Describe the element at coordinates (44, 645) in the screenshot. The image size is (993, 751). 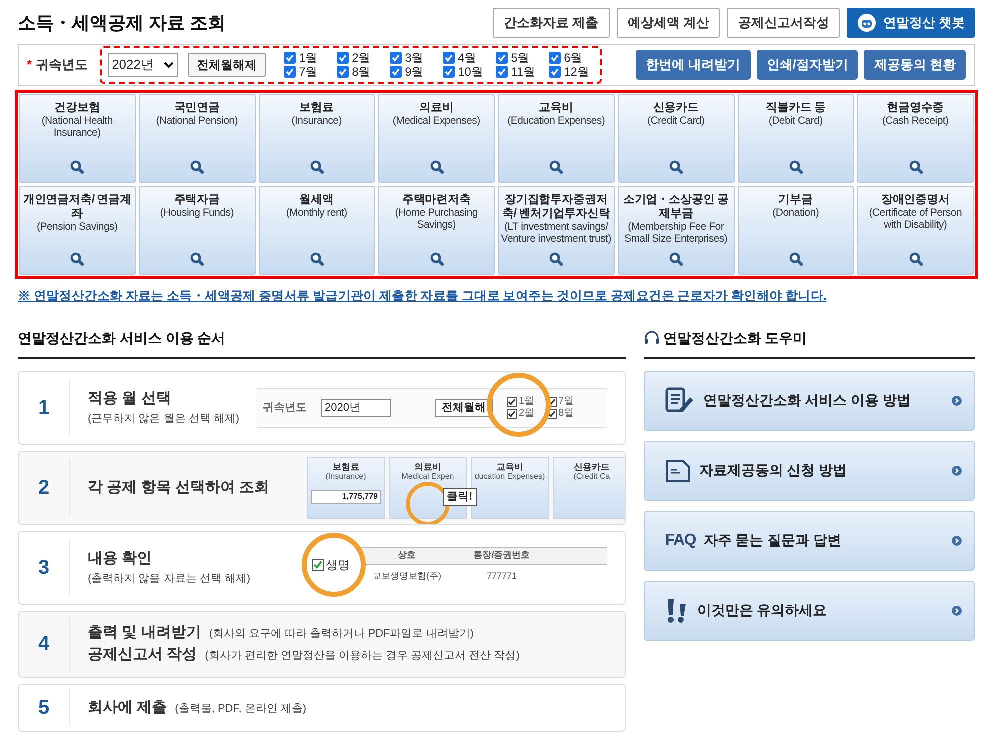
I see `step-number: 4` at that location.